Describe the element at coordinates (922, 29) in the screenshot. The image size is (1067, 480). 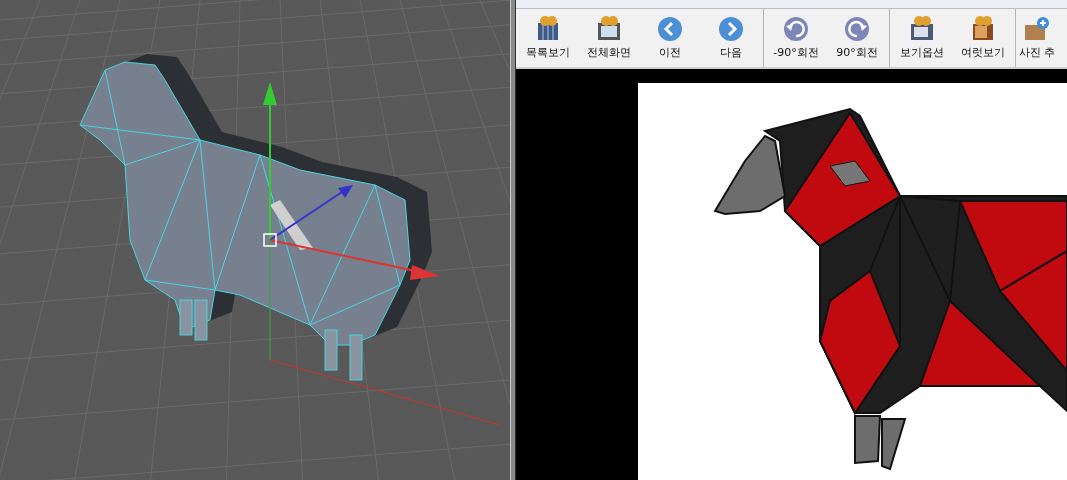
I see `monitor-icon` at that location.